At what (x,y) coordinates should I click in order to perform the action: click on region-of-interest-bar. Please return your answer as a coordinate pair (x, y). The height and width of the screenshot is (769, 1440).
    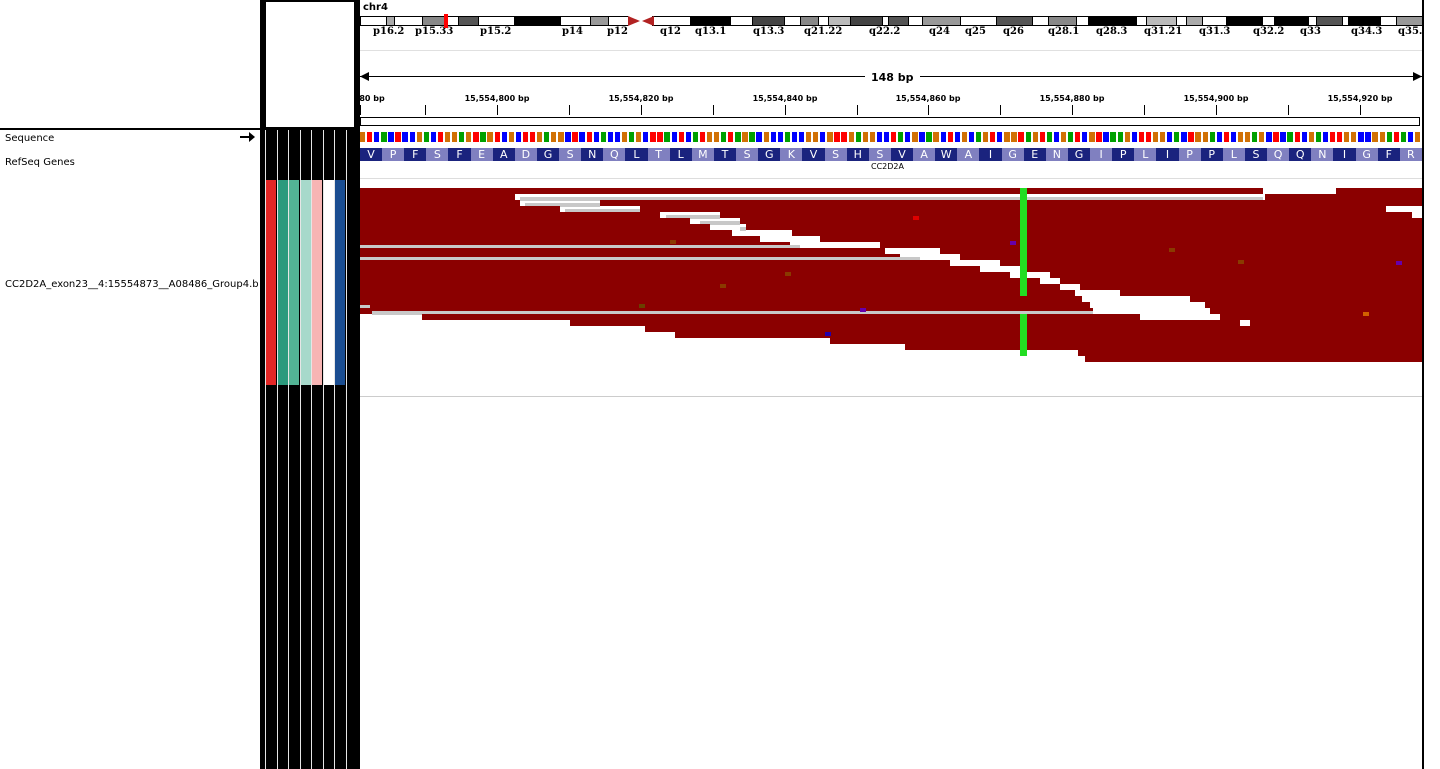
    Looking at the image, I should click on (890, 121).